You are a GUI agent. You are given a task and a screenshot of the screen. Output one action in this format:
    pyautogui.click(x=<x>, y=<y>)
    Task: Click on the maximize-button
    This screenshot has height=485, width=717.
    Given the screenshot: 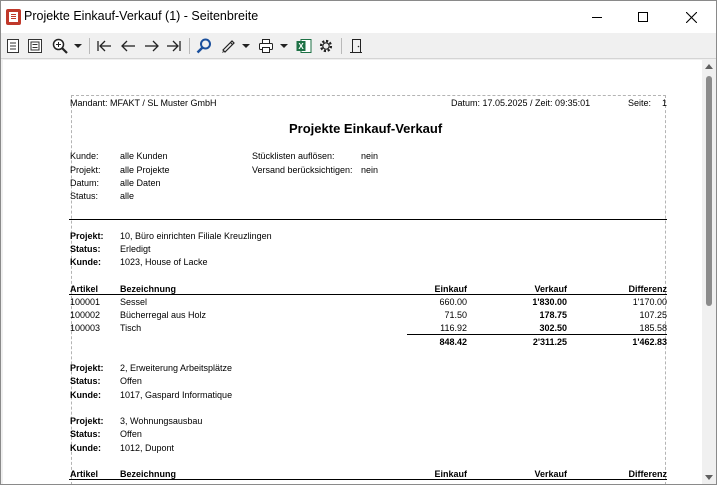 What is the action you would take?
    pyautogui.click(x=643, y=17)
    